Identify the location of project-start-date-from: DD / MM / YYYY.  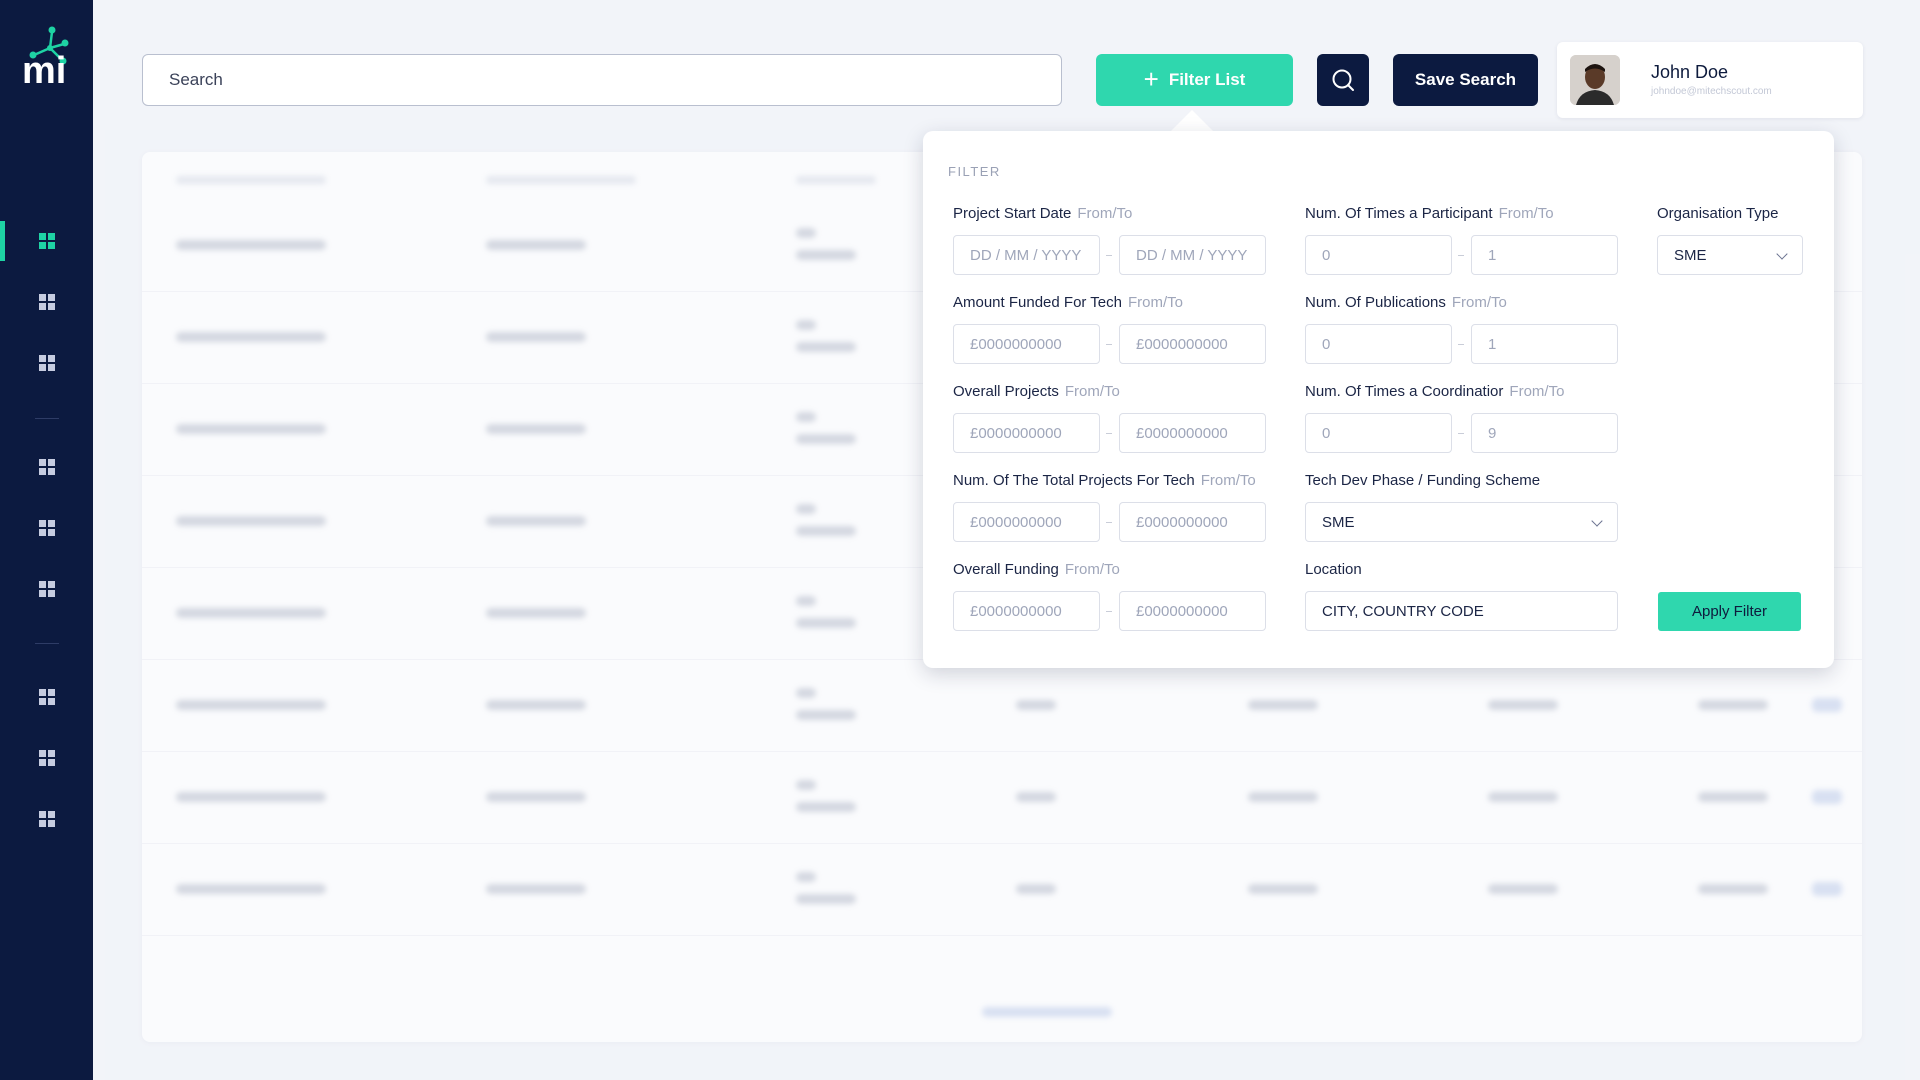
(1026, 255).